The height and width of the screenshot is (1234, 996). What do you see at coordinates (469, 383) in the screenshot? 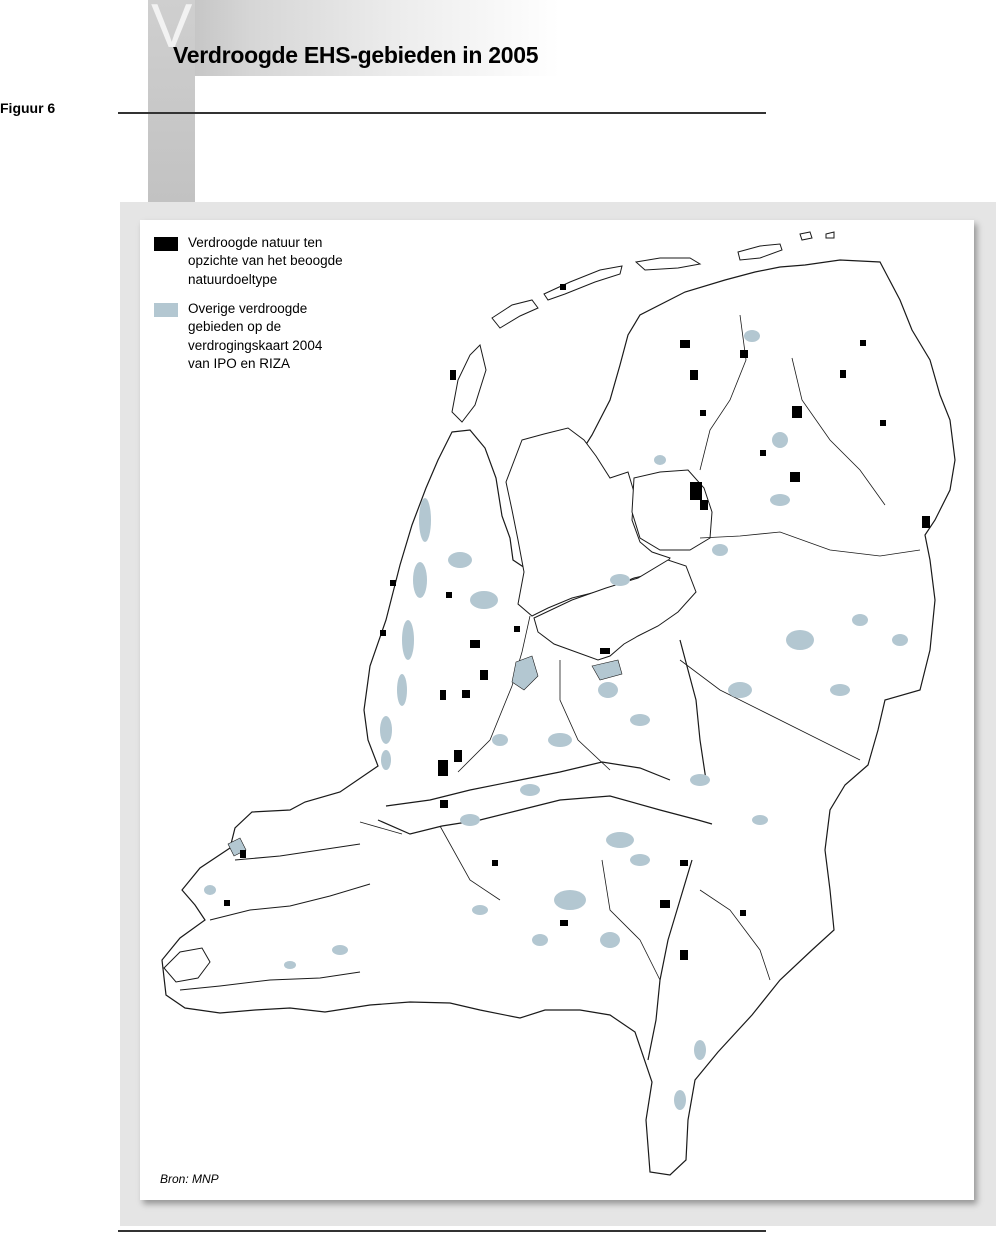
I see `texel-island` at bounding box center [469, 383].